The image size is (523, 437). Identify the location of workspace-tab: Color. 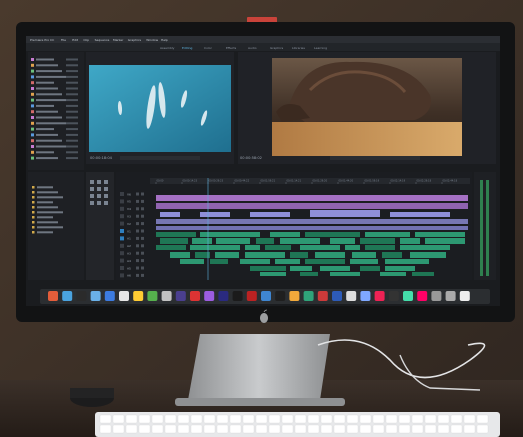
(208, 48).